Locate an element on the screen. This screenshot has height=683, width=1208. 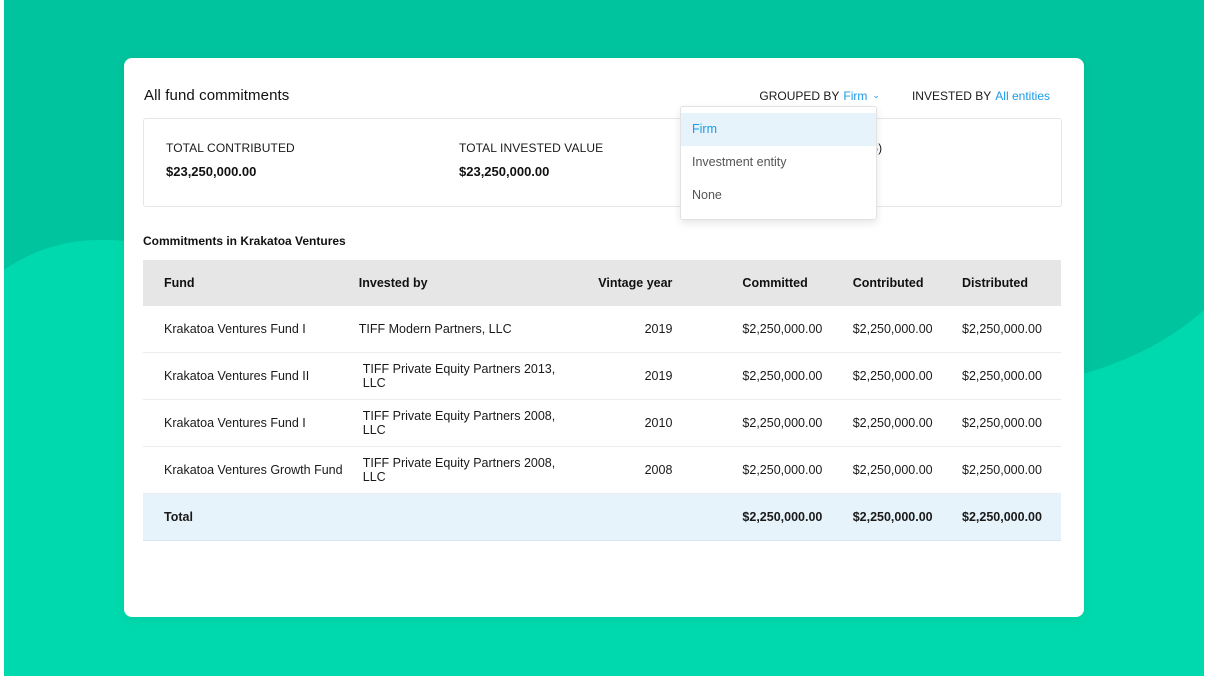
grouped-by-filter: GROUPED BY Firm ⌄ is located at coordinates (819, 96).